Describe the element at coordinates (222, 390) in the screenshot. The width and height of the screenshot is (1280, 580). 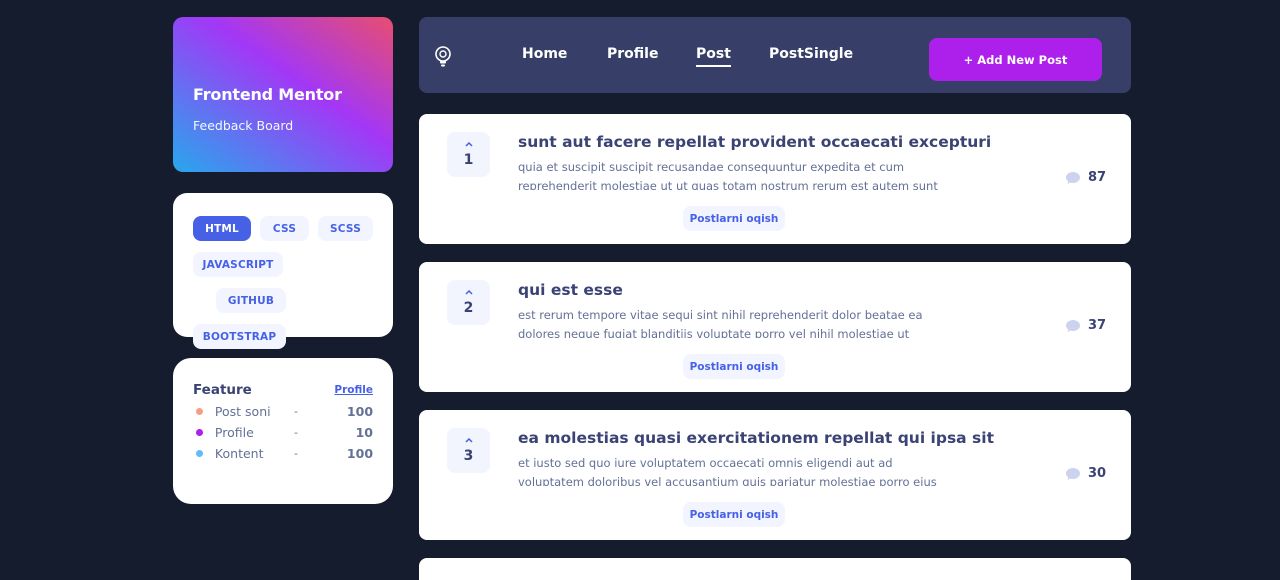
I see `feature-title: Feature` at that location.